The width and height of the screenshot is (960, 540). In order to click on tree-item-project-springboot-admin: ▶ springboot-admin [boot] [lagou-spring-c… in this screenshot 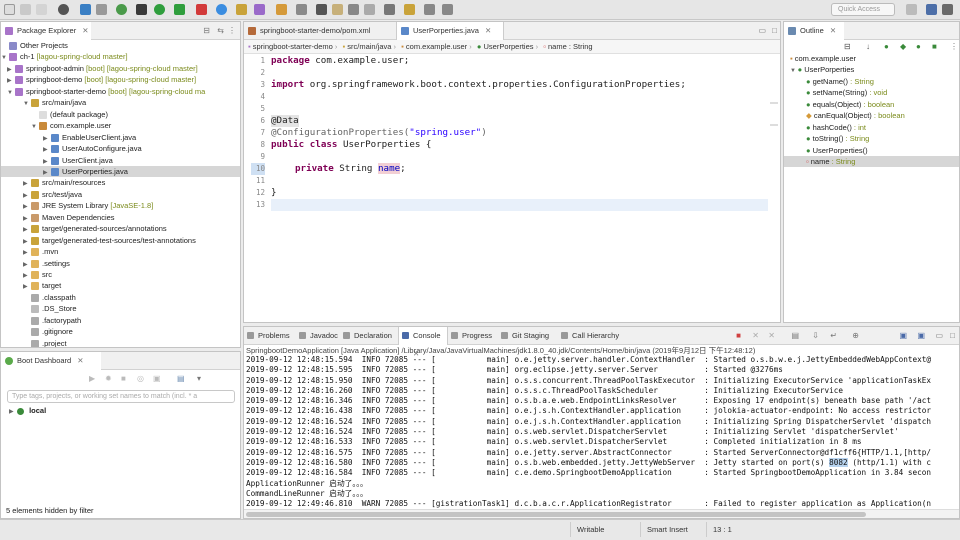, I will do `click(120, 68)`.